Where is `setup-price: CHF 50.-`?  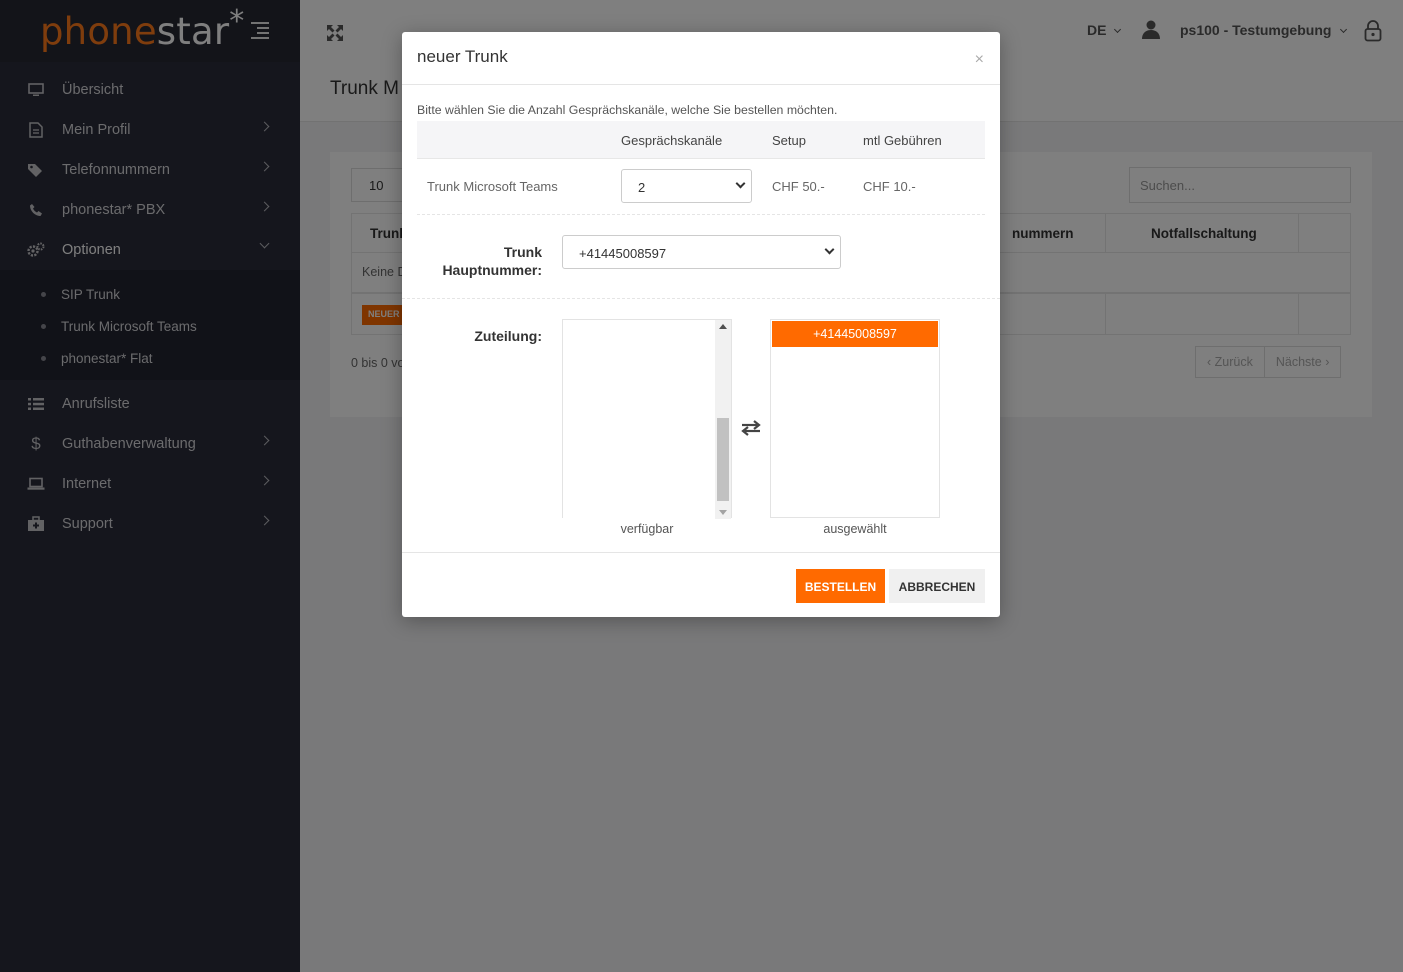 setup-price: CHF 50.- is located at coordinates (798, 186).